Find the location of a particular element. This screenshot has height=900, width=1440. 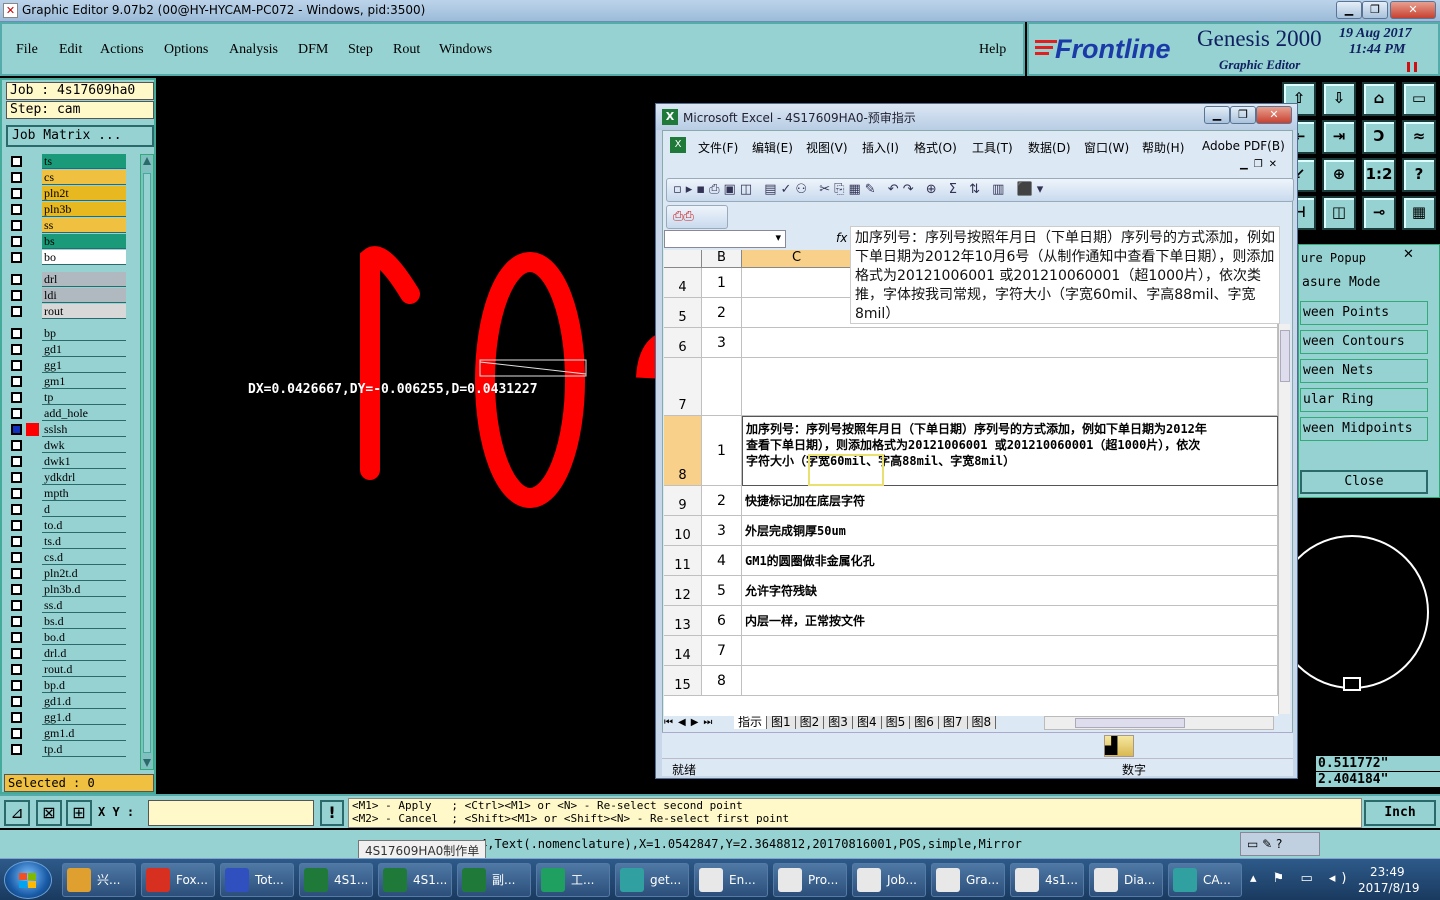

layer-scrollbar is located at coordinates (147, 462).